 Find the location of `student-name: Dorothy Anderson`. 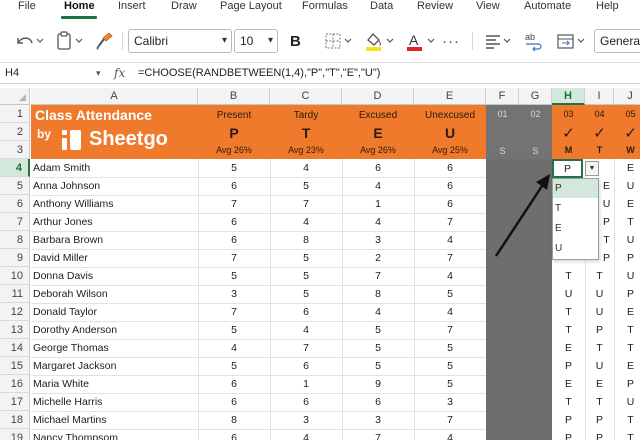

student-name: Dorothy Anderson is located at coordinates (114, 330).